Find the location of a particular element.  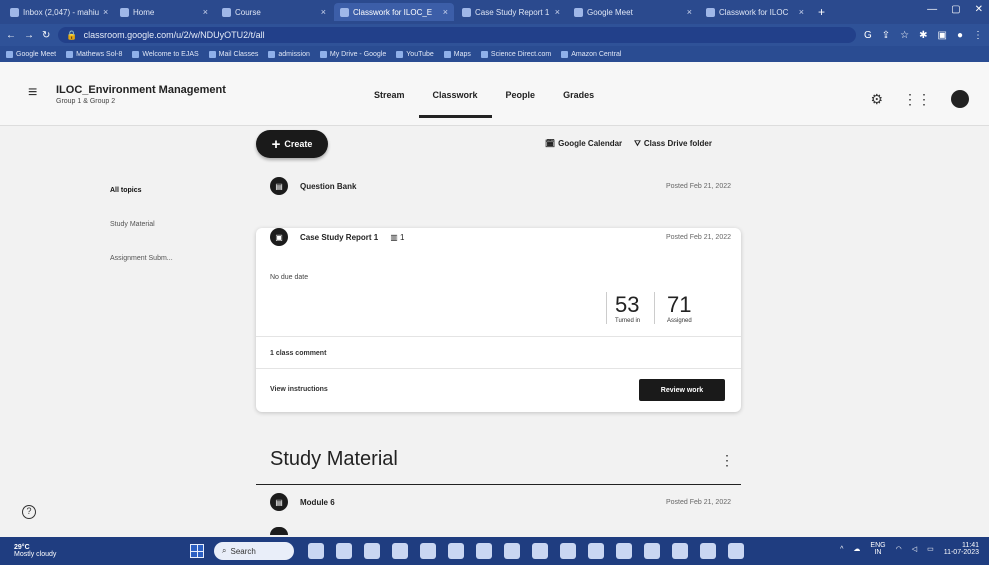

calendar-icon: 🗓 is located at coordinates (550, 143).